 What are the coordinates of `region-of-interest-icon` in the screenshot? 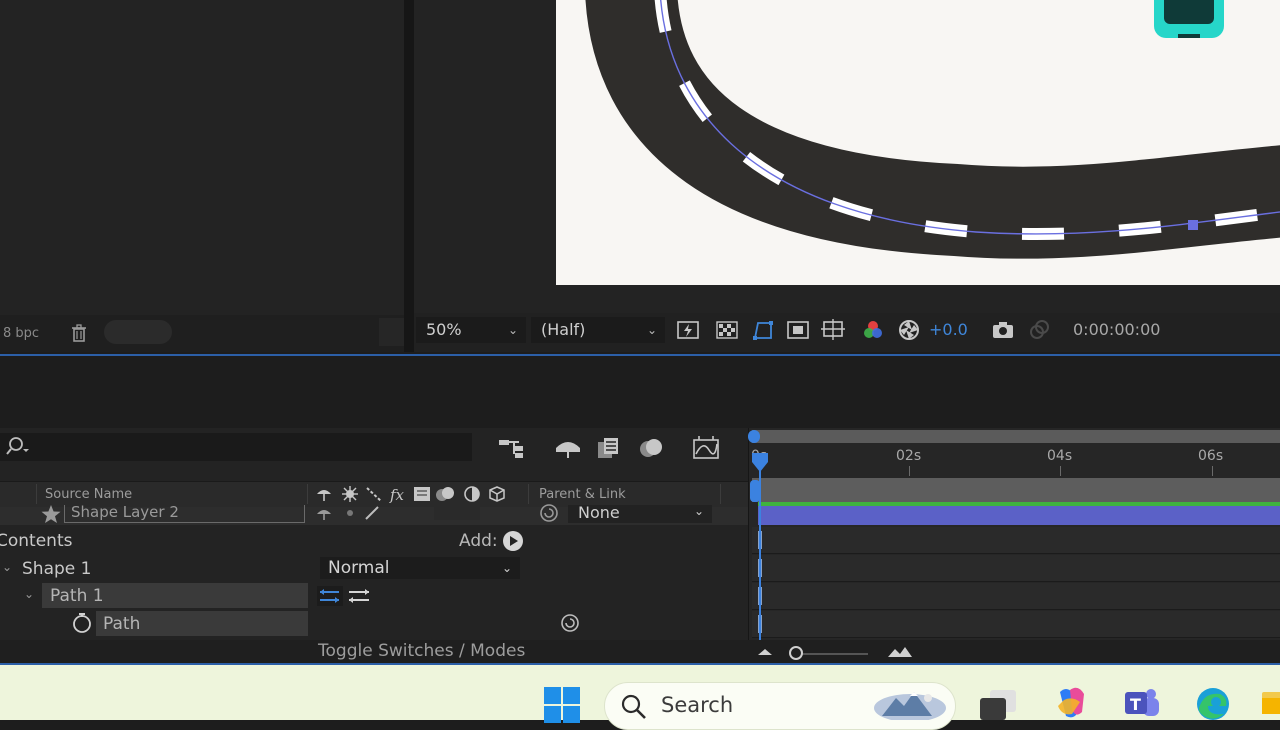 It's located at (798, 330).